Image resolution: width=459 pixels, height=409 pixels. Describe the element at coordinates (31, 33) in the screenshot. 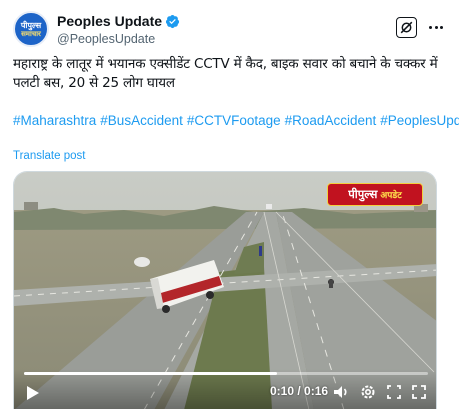

I see `avatar-text-bottom: समाचार` at that location.